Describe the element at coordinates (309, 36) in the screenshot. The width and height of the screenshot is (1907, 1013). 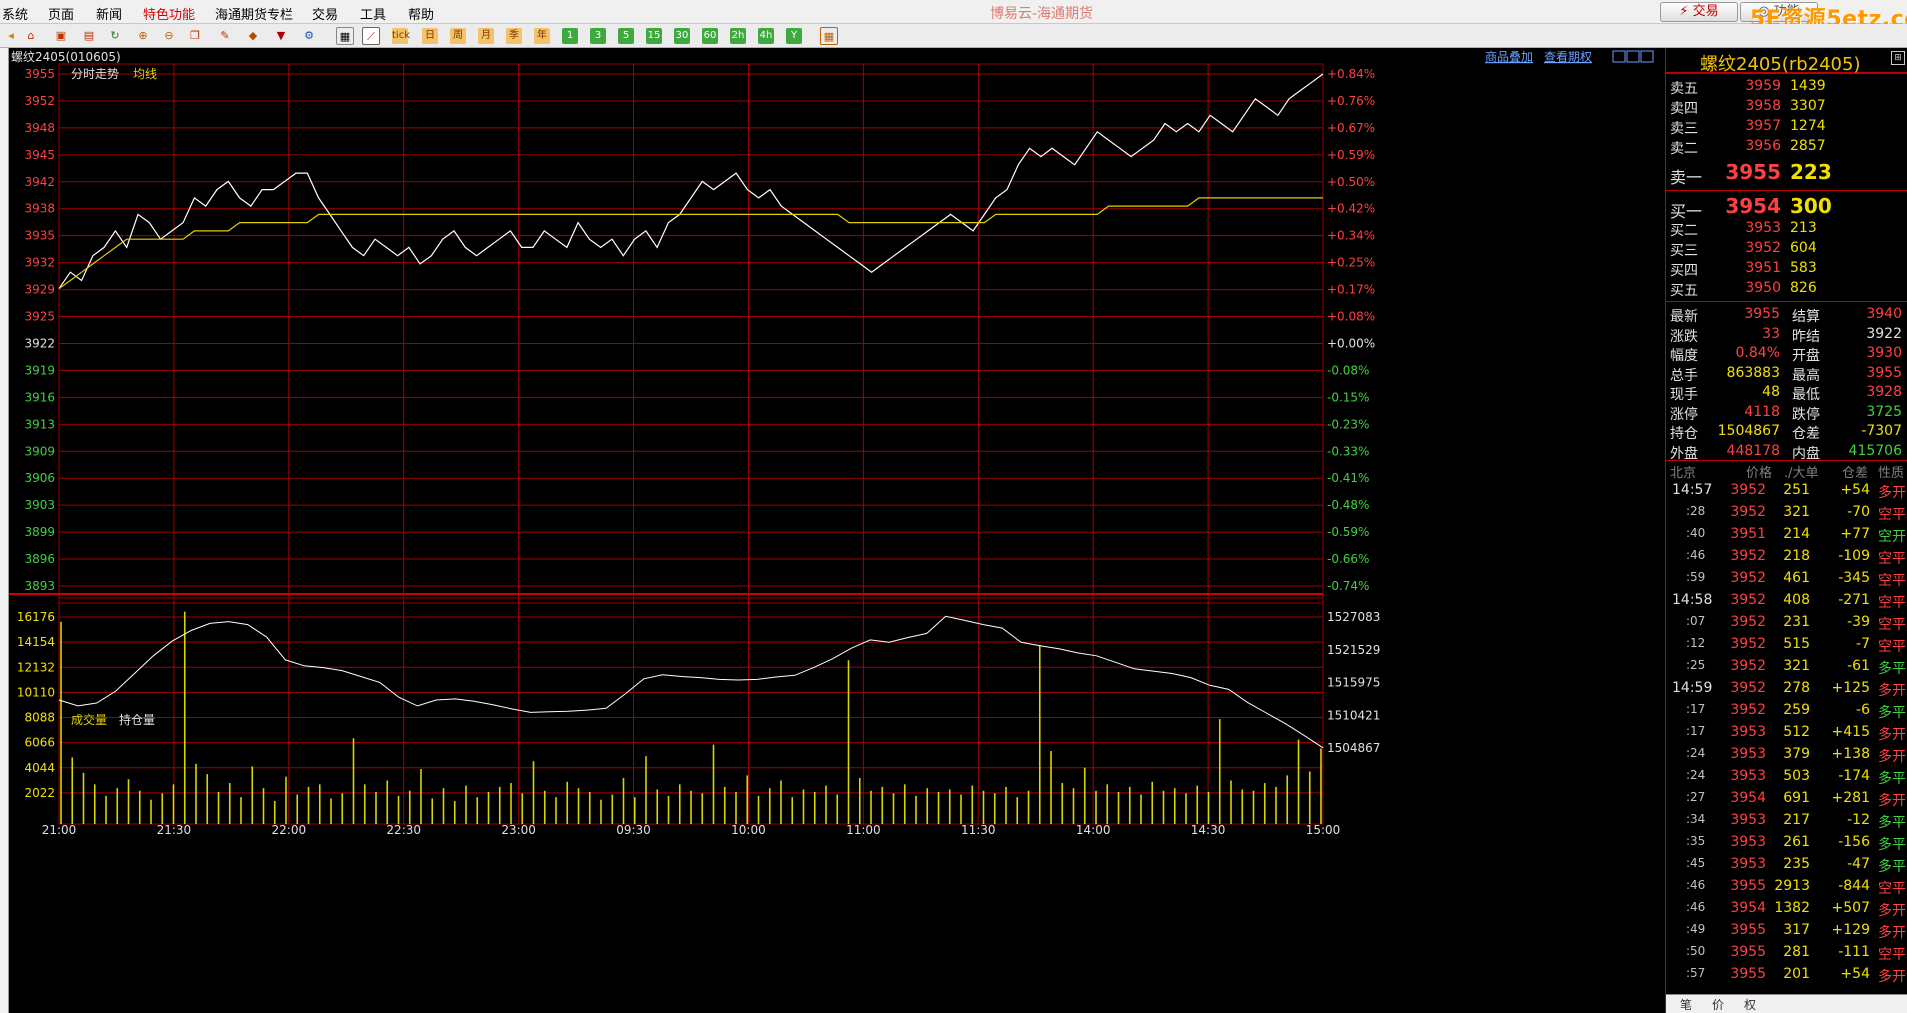
I see `settings-icon: ⚙` at that location.